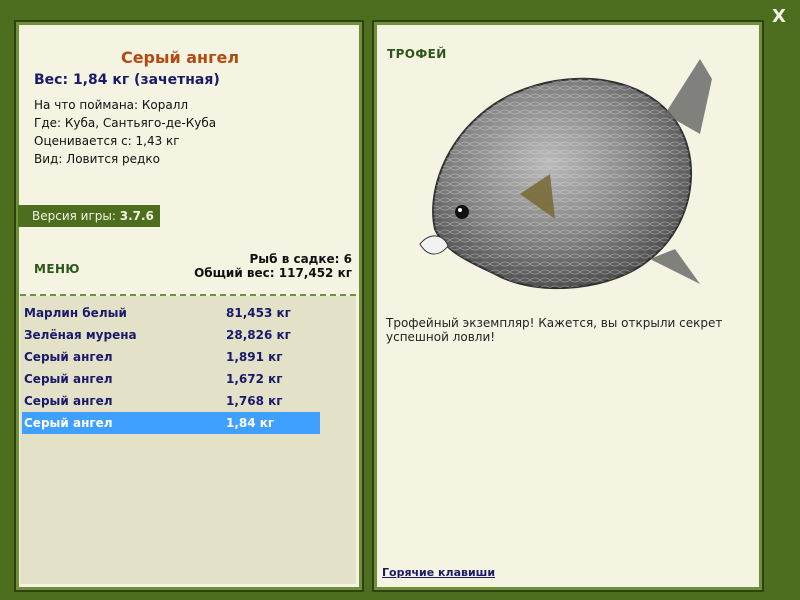 This screenshot has width=800, height=600. Describe the element at coordinates (254, 401) in the screenshot. I see `catch-row-weight: 1,768 кг` at that location.